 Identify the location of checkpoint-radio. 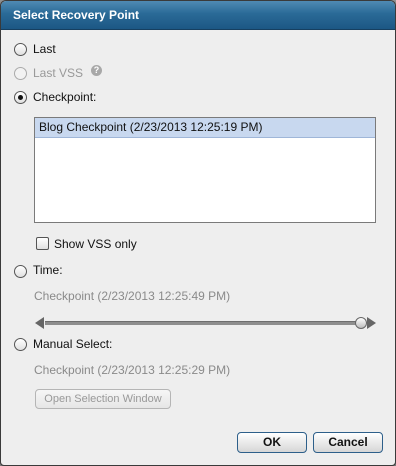
(20, 97).